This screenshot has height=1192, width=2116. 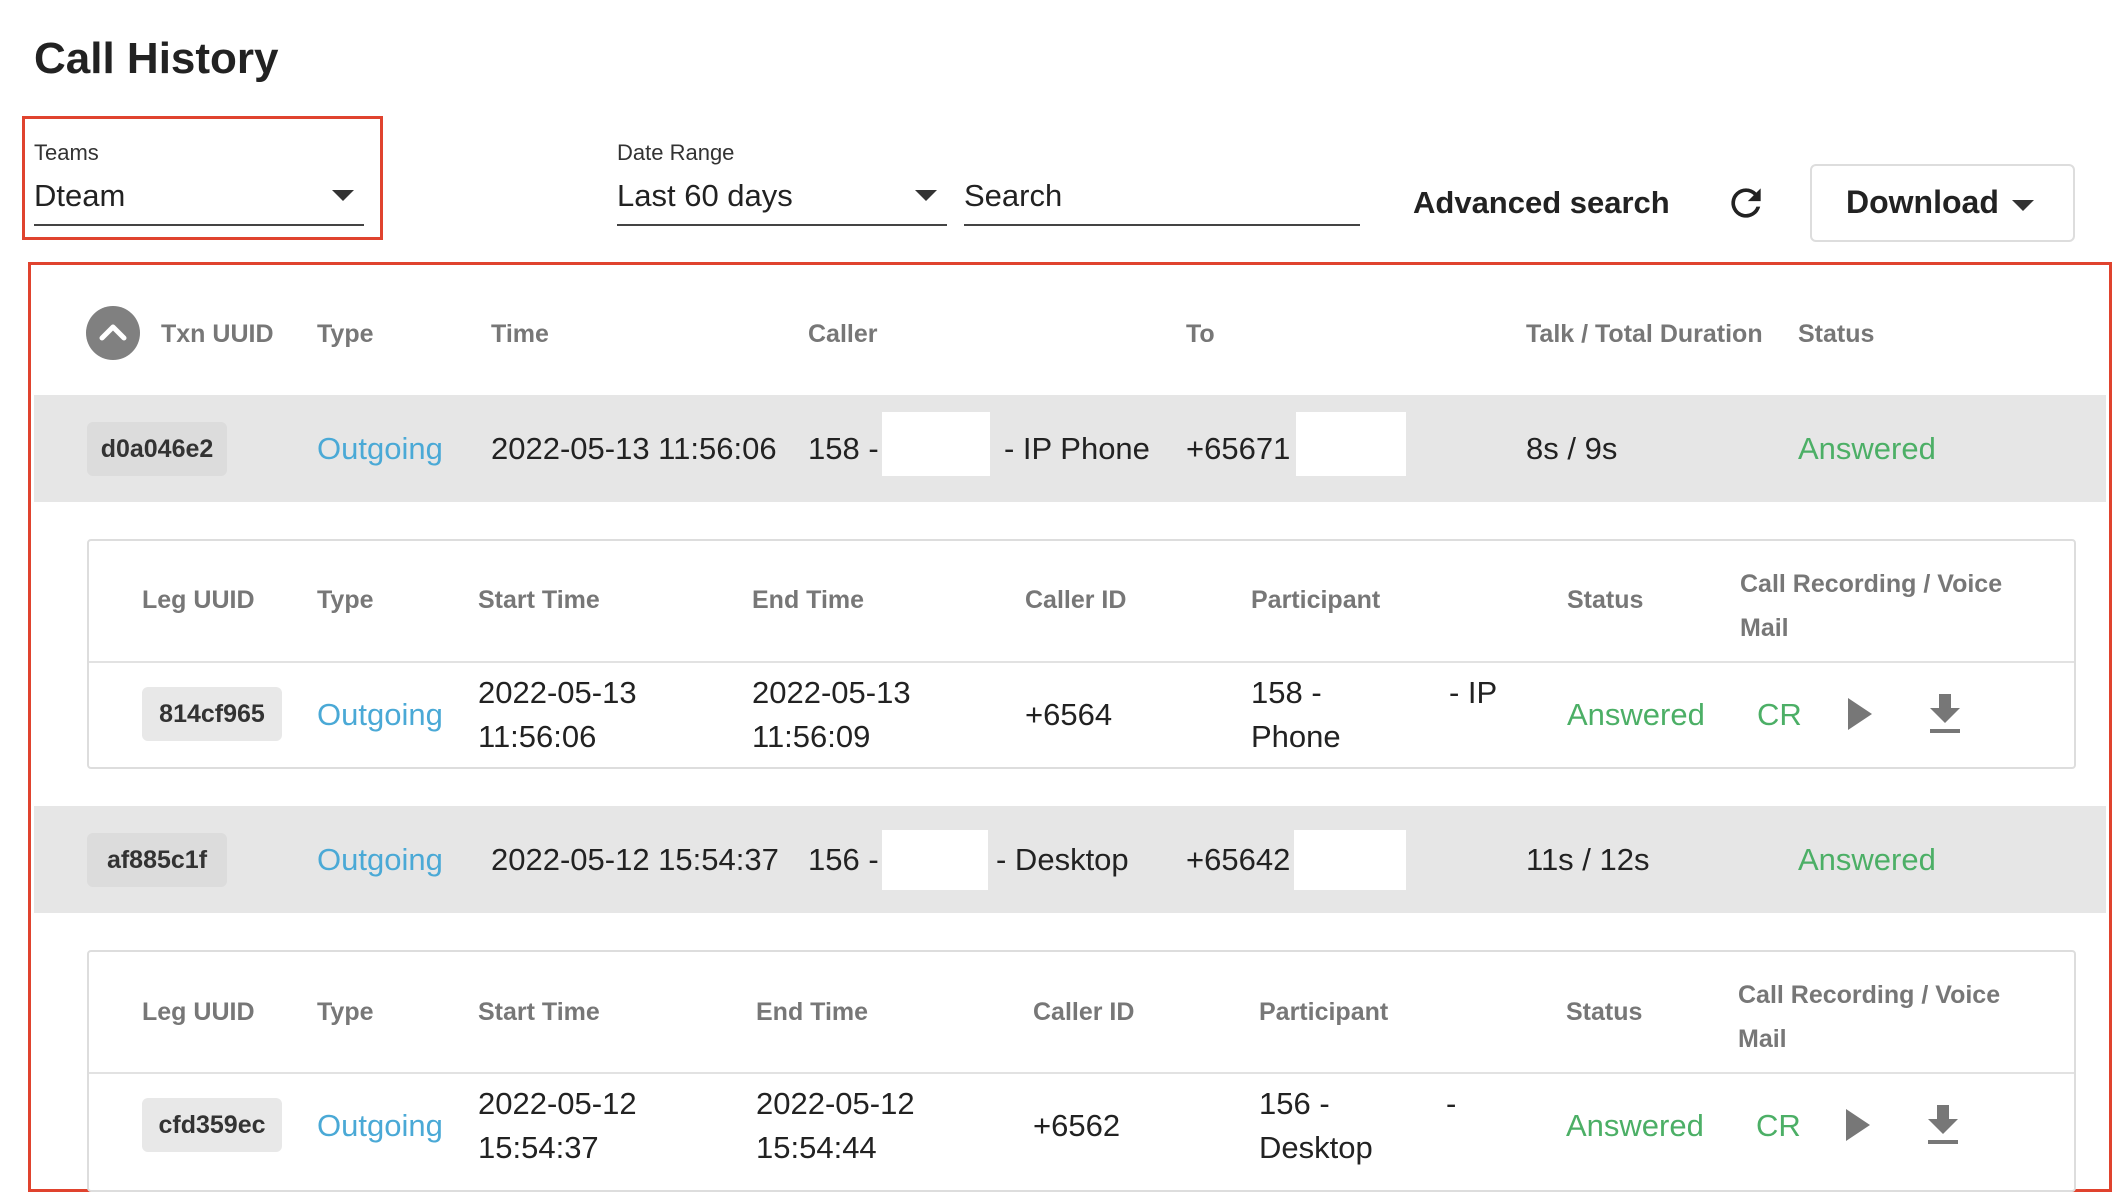 I want to click on teams-underline, so click(x=199, y=225).